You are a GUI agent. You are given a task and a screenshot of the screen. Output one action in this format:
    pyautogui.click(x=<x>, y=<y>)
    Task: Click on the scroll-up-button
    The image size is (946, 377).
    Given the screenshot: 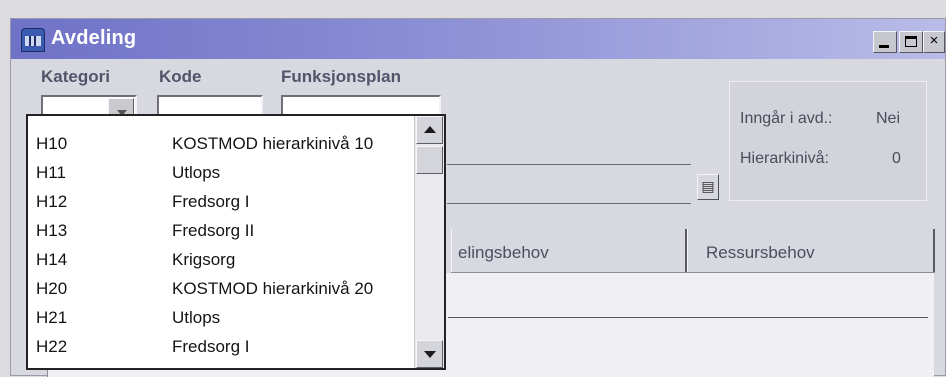 What is the action you would take?
    pyautogui.click(x=429, y=130)
    